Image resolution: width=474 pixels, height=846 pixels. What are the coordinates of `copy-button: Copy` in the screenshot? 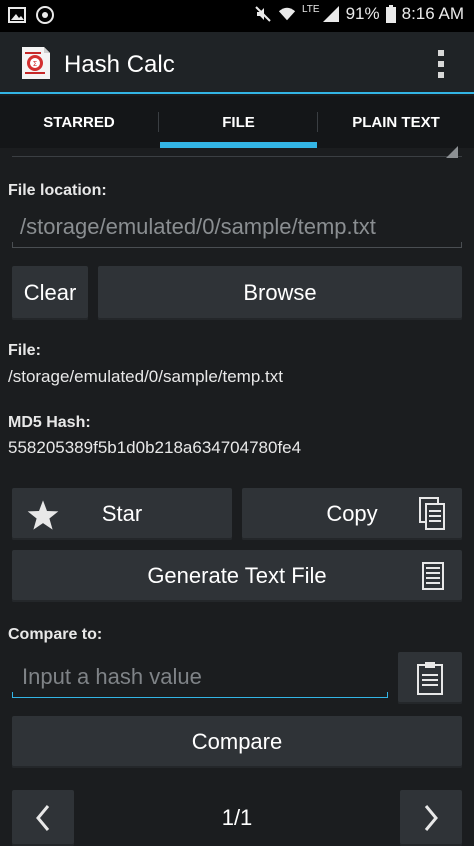 It's located at (352, 514).